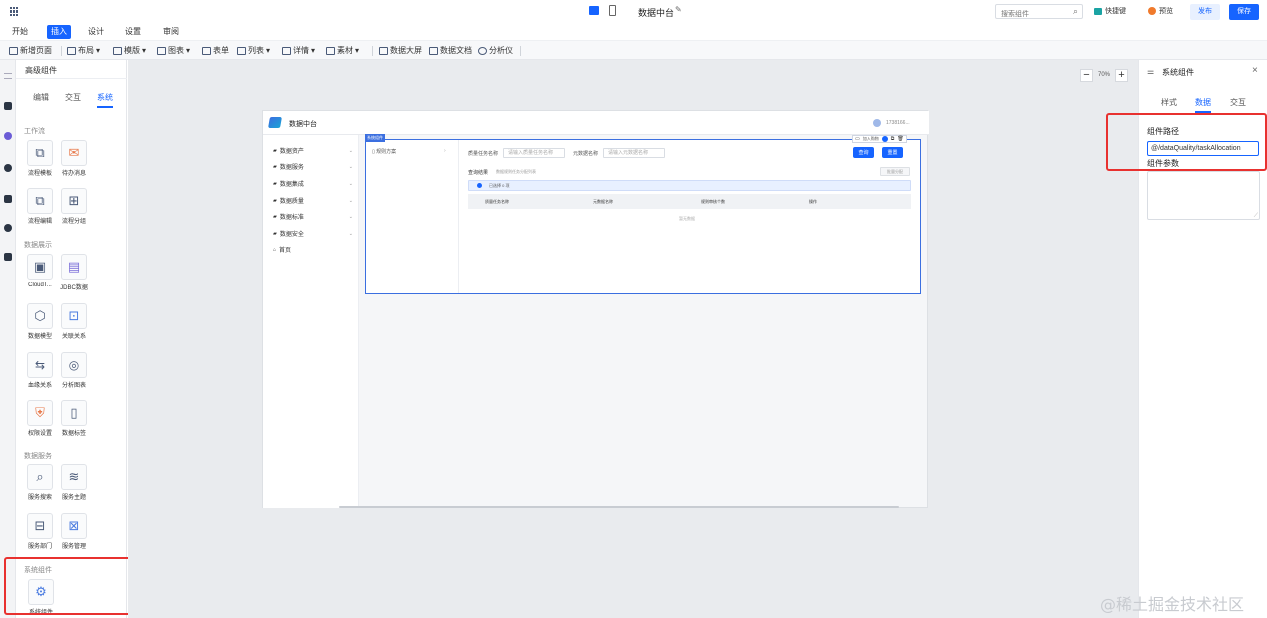  What do you see at coordinates (313, 217) in the screenshot?
I see `nav-item: ▰ 数据标准 ⌄` at bounding box center [313, 217].